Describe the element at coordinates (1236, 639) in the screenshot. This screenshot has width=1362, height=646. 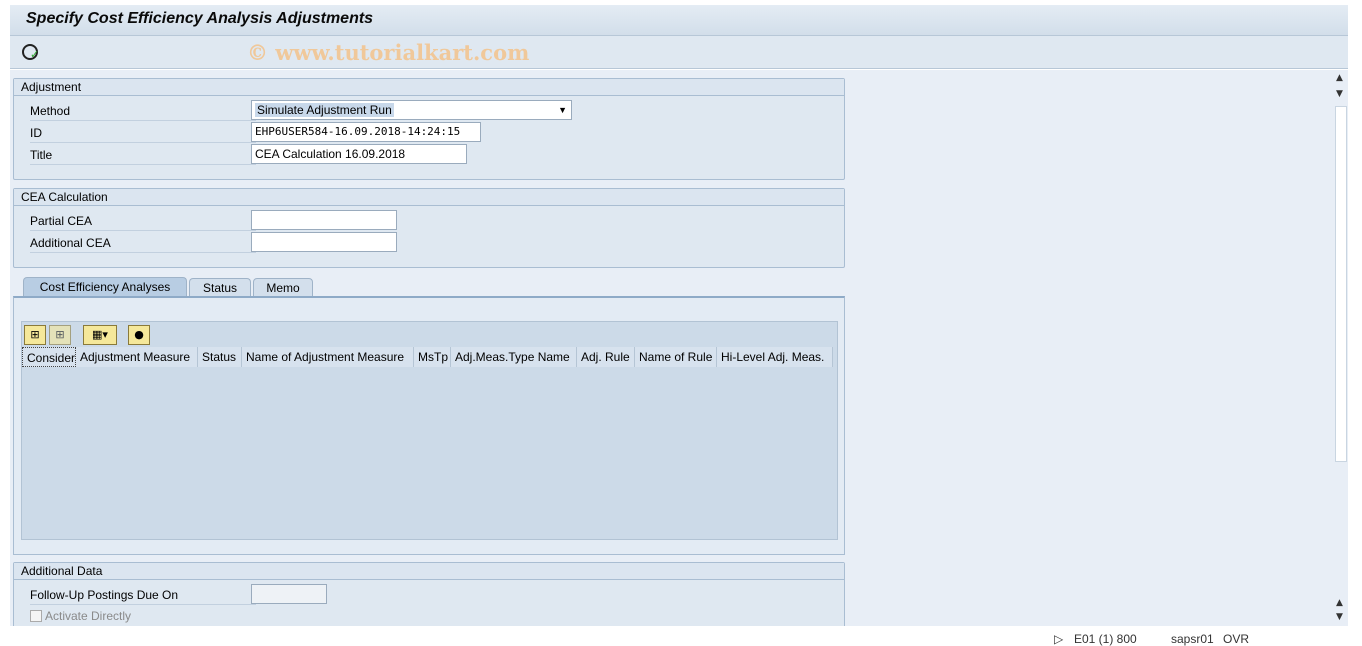
I see `input-mode: OVR` at that location.